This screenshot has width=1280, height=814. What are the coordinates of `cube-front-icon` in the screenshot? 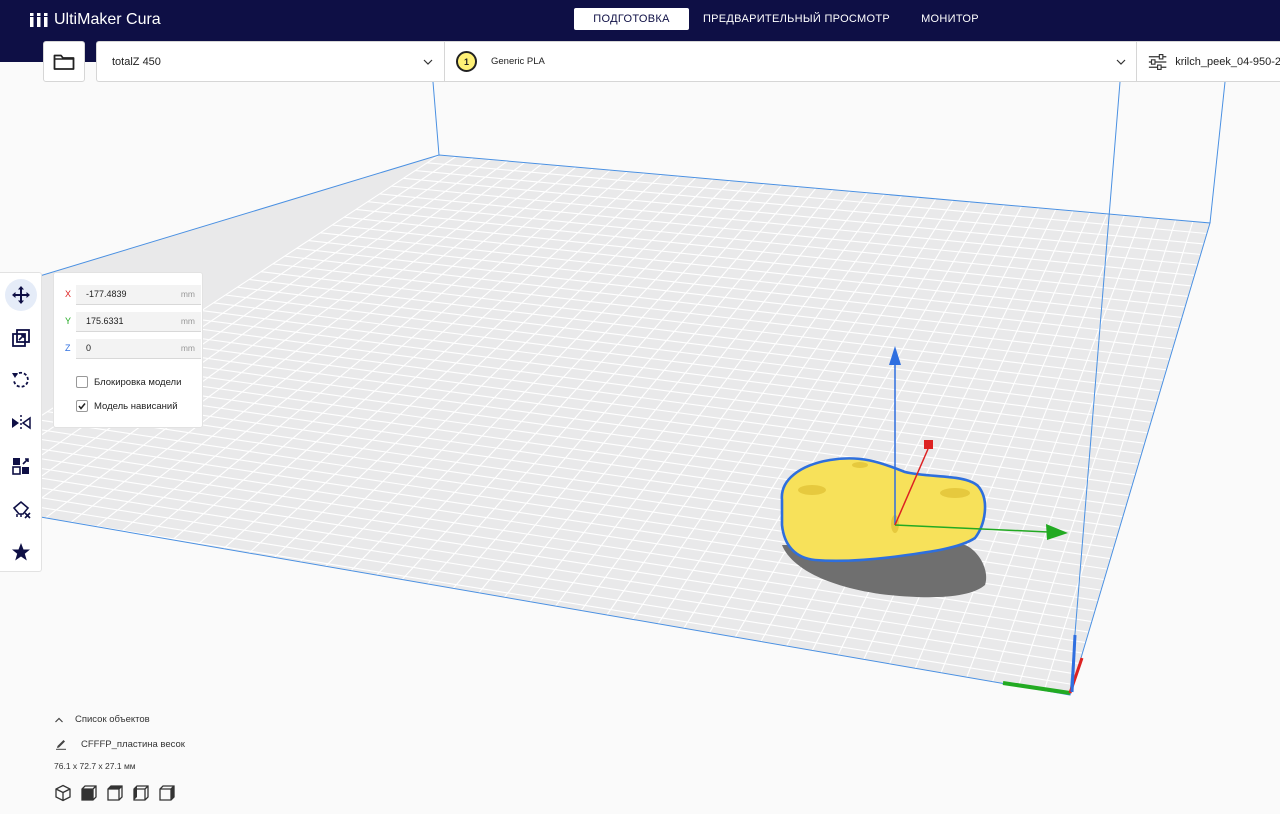 It's located at (89, 793).